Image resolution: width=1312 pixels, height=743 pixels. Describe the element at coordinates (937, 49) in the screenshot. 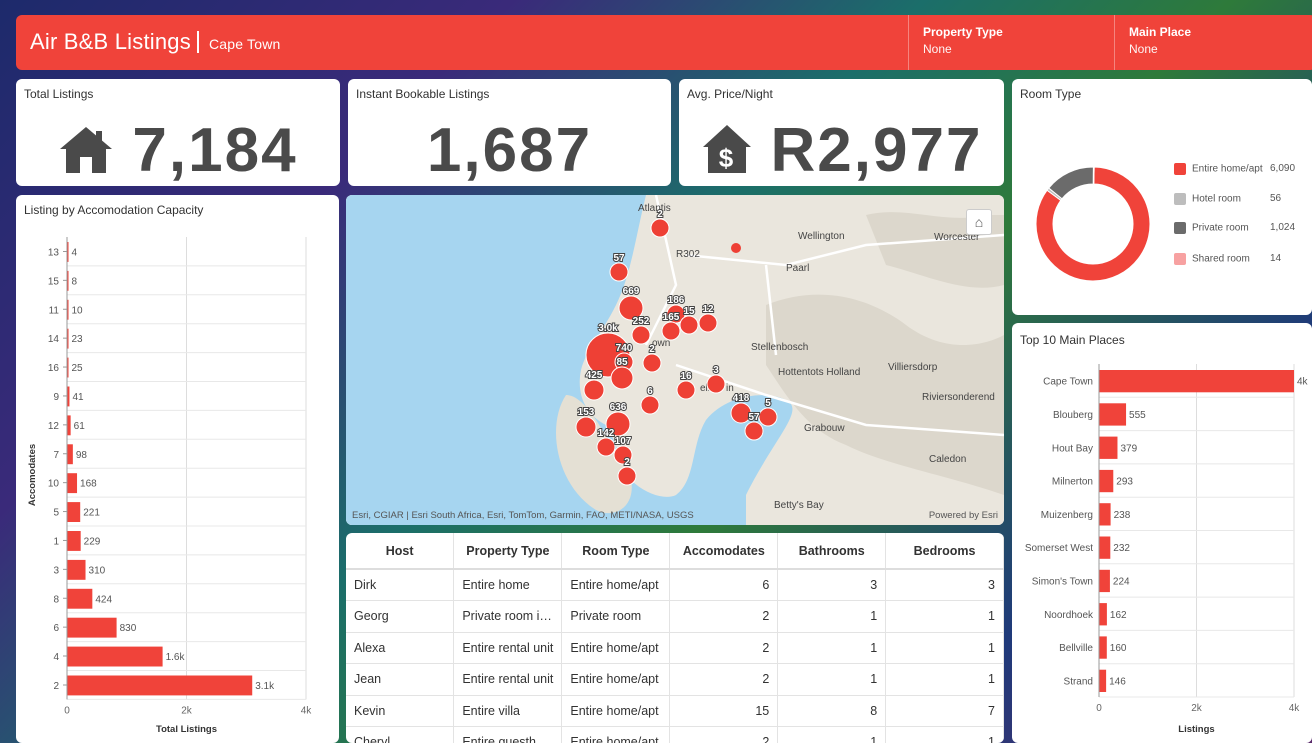

I see `filter-property-type-value: None` at that location.